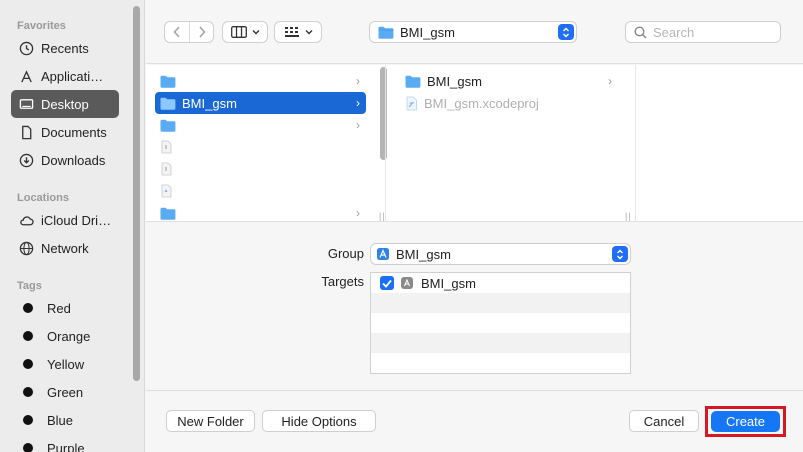 This screenshot has width=803, height=452. What do you see at coordinates (26, 248) in the screenshot?
I see `globe-icon` at bounding box center [26, 248].